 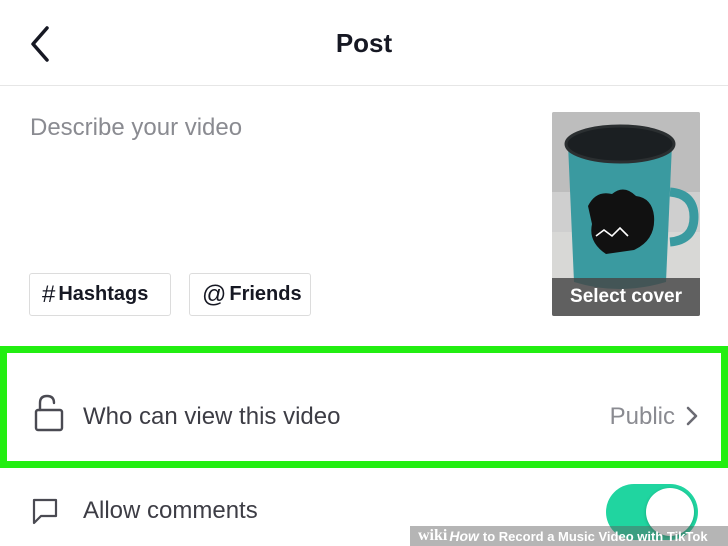 I want to click on chevron-right-icon, so click(x=692, y=416).